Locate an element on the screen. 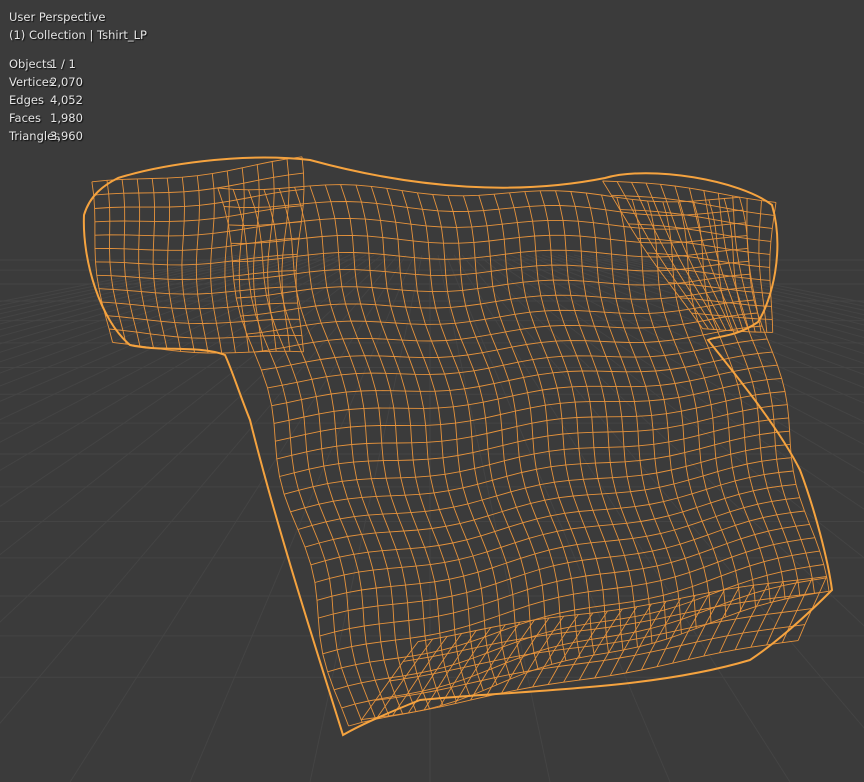 The image size is (864, 782). stat-row-objects: Objects 1 / 1 is located at coordinates (46, 64).